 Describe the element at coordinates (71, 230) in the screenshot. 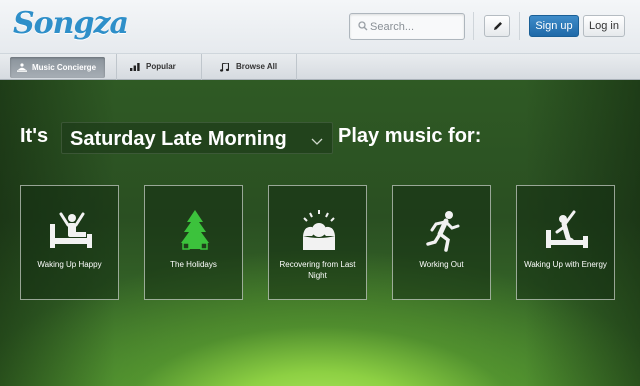

I see `waking-up-happy-icon` at that location.